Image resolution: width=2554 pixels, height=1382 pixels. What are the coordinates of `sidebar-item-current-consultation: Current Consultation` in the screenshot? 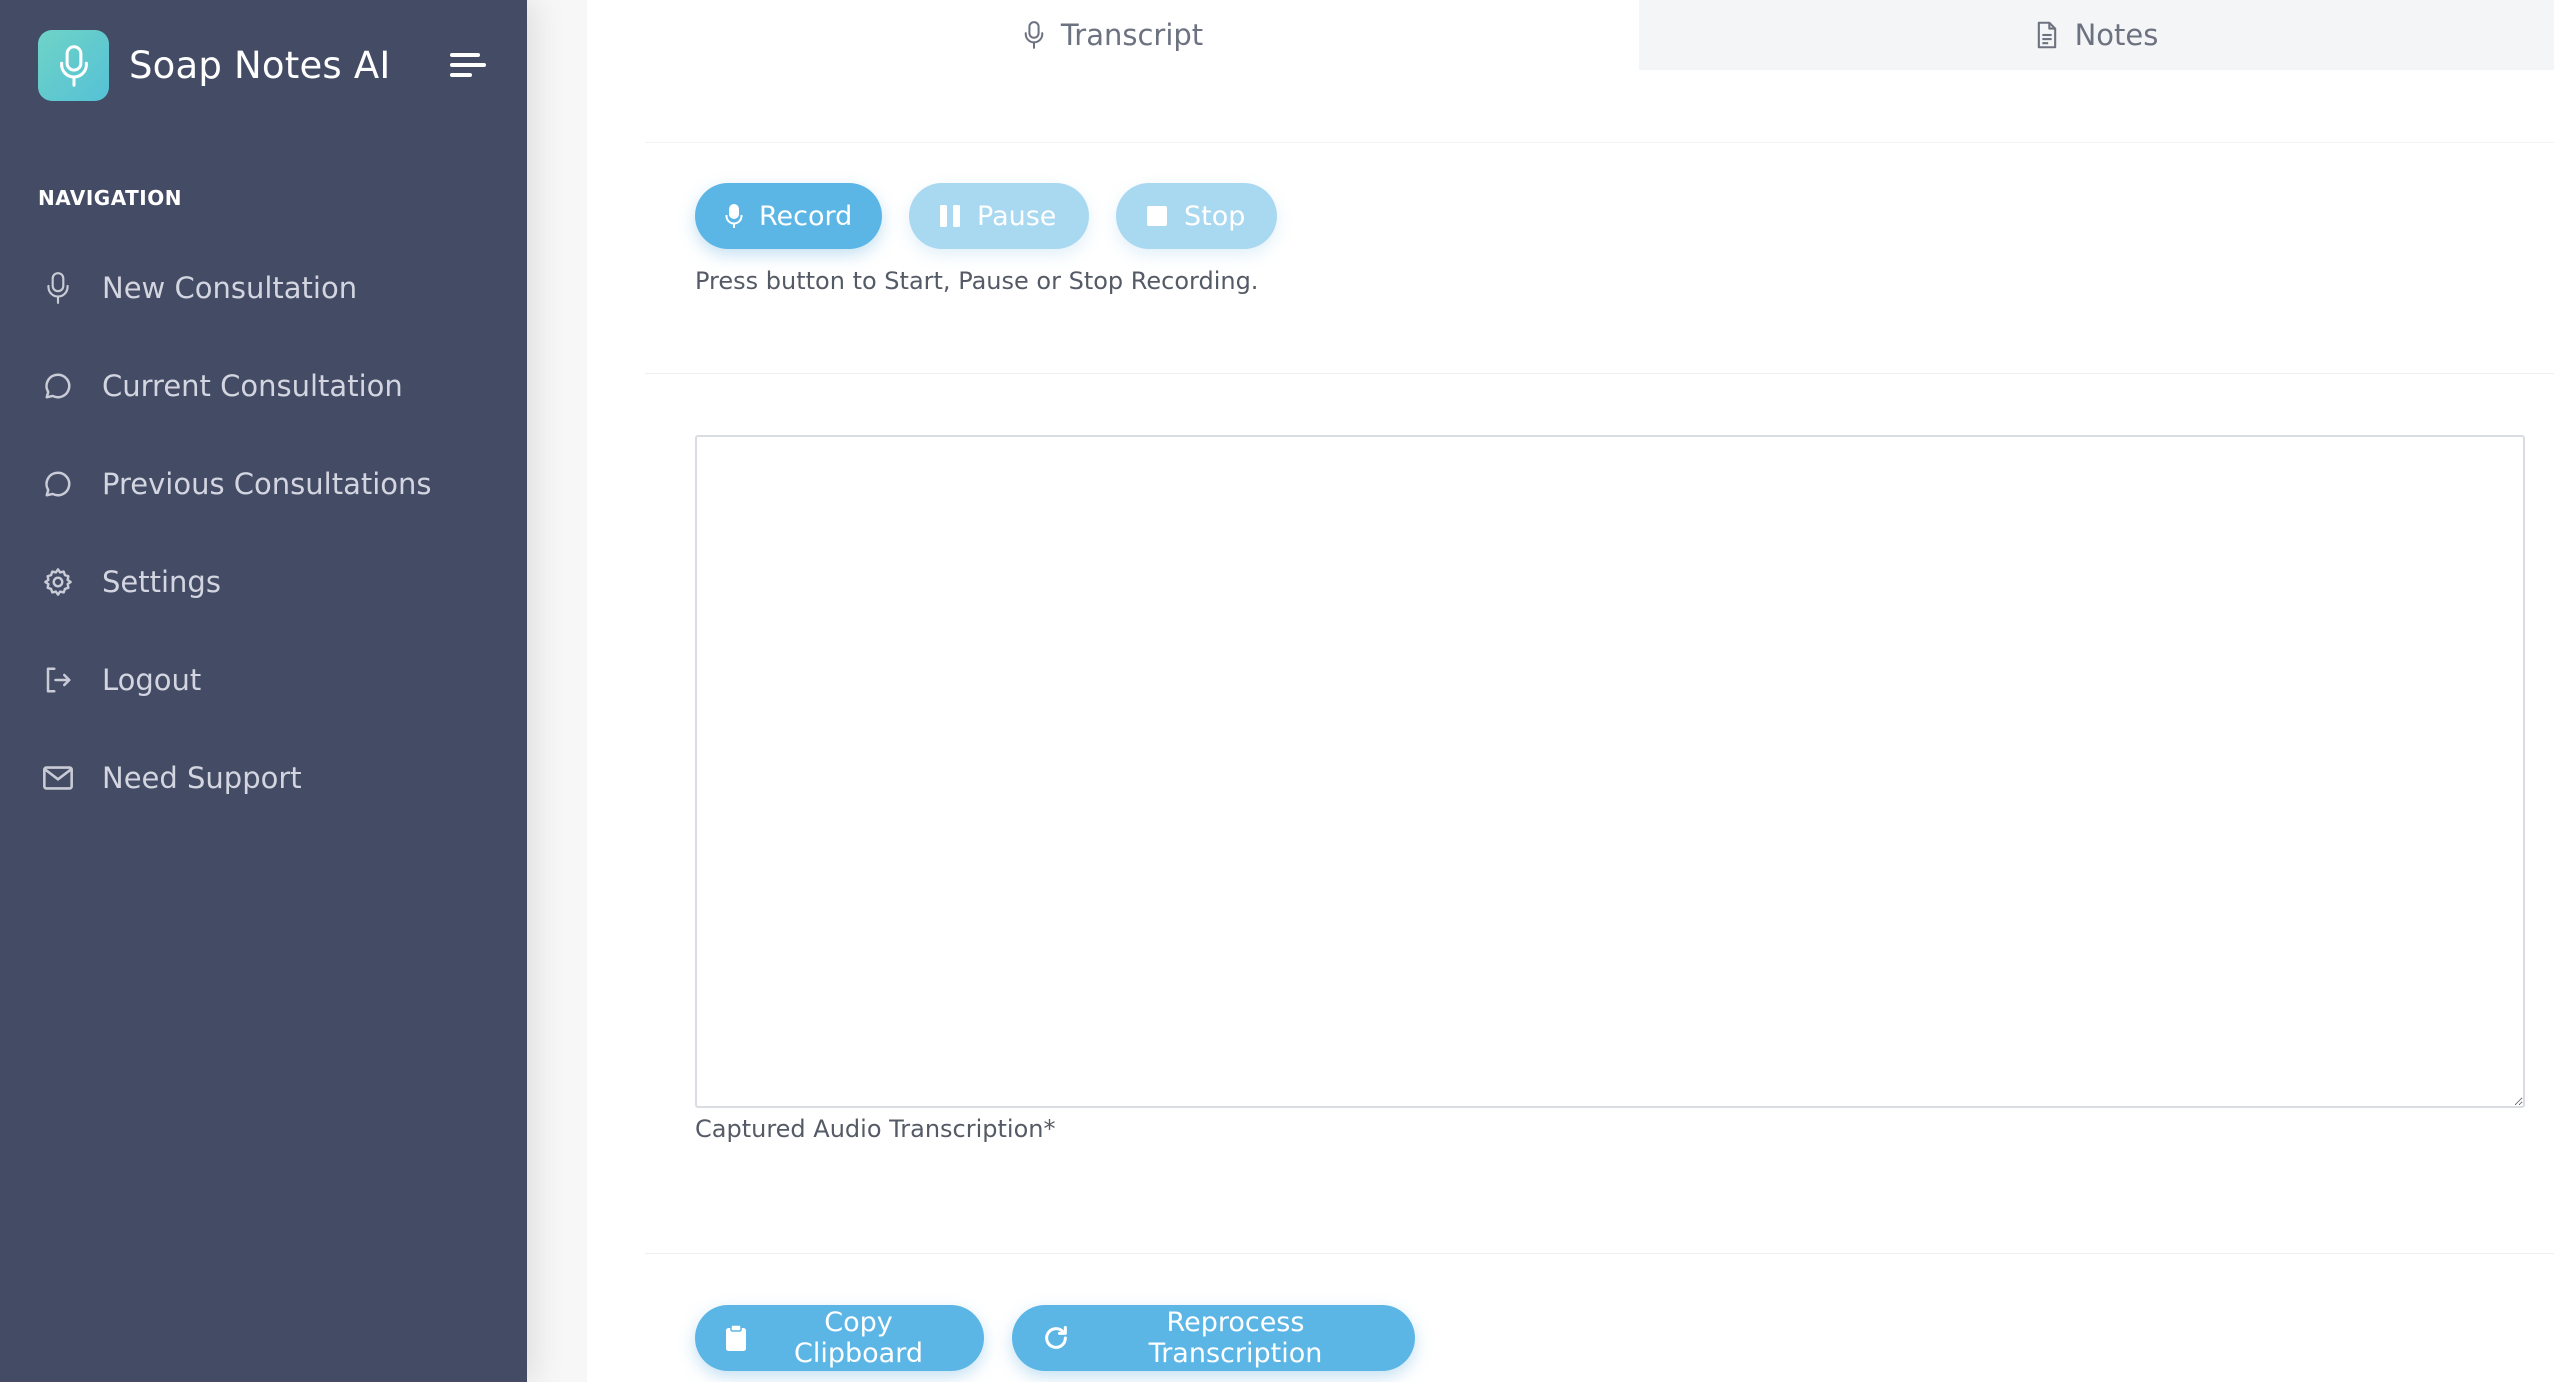 It's located at (263, 386).